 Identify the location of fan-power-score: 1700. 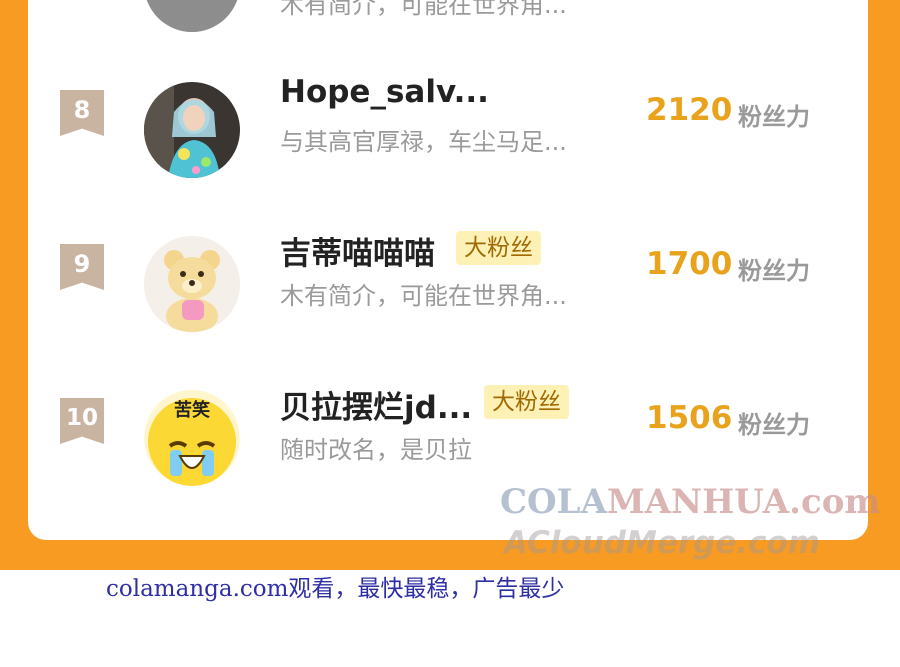
(689, 264).